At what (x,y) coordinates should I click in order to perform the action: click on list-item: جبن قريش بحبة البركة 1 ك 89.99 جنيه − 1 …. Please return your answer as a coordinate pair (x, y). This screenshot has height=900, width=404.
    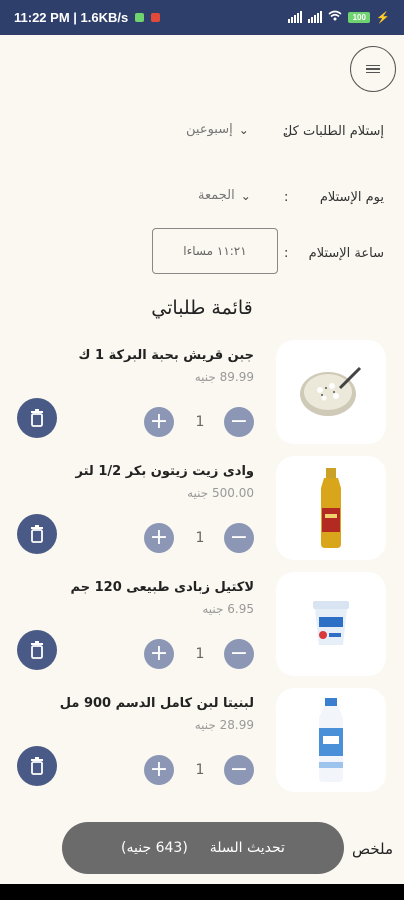
    Looking at the image, I should click on (202, 395).